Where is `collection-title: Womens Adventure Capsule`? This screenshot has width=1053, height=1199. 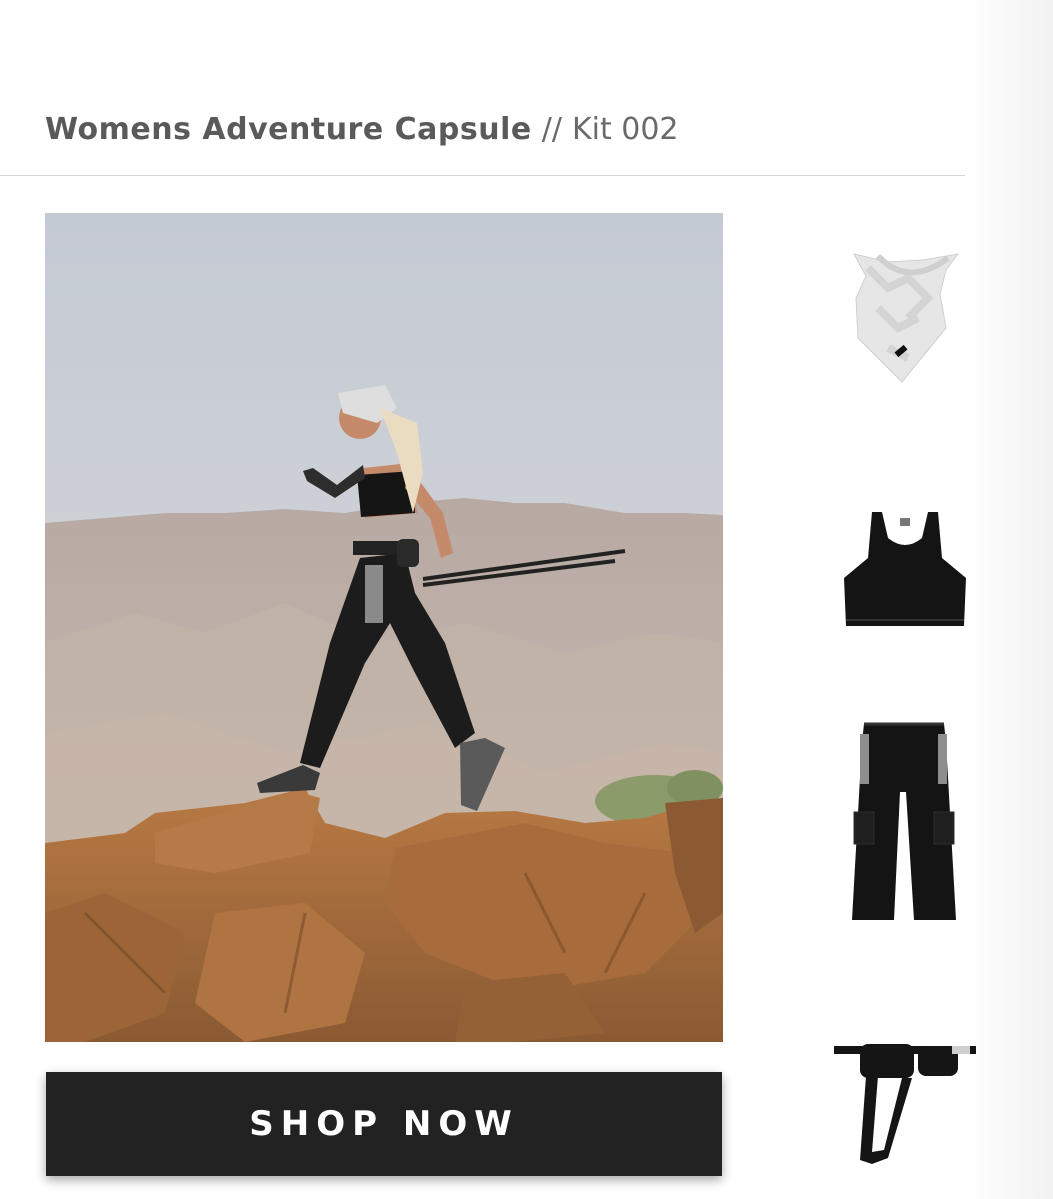
collection-title: Womens Adventure Capsule is located at coordinates (288, 129).